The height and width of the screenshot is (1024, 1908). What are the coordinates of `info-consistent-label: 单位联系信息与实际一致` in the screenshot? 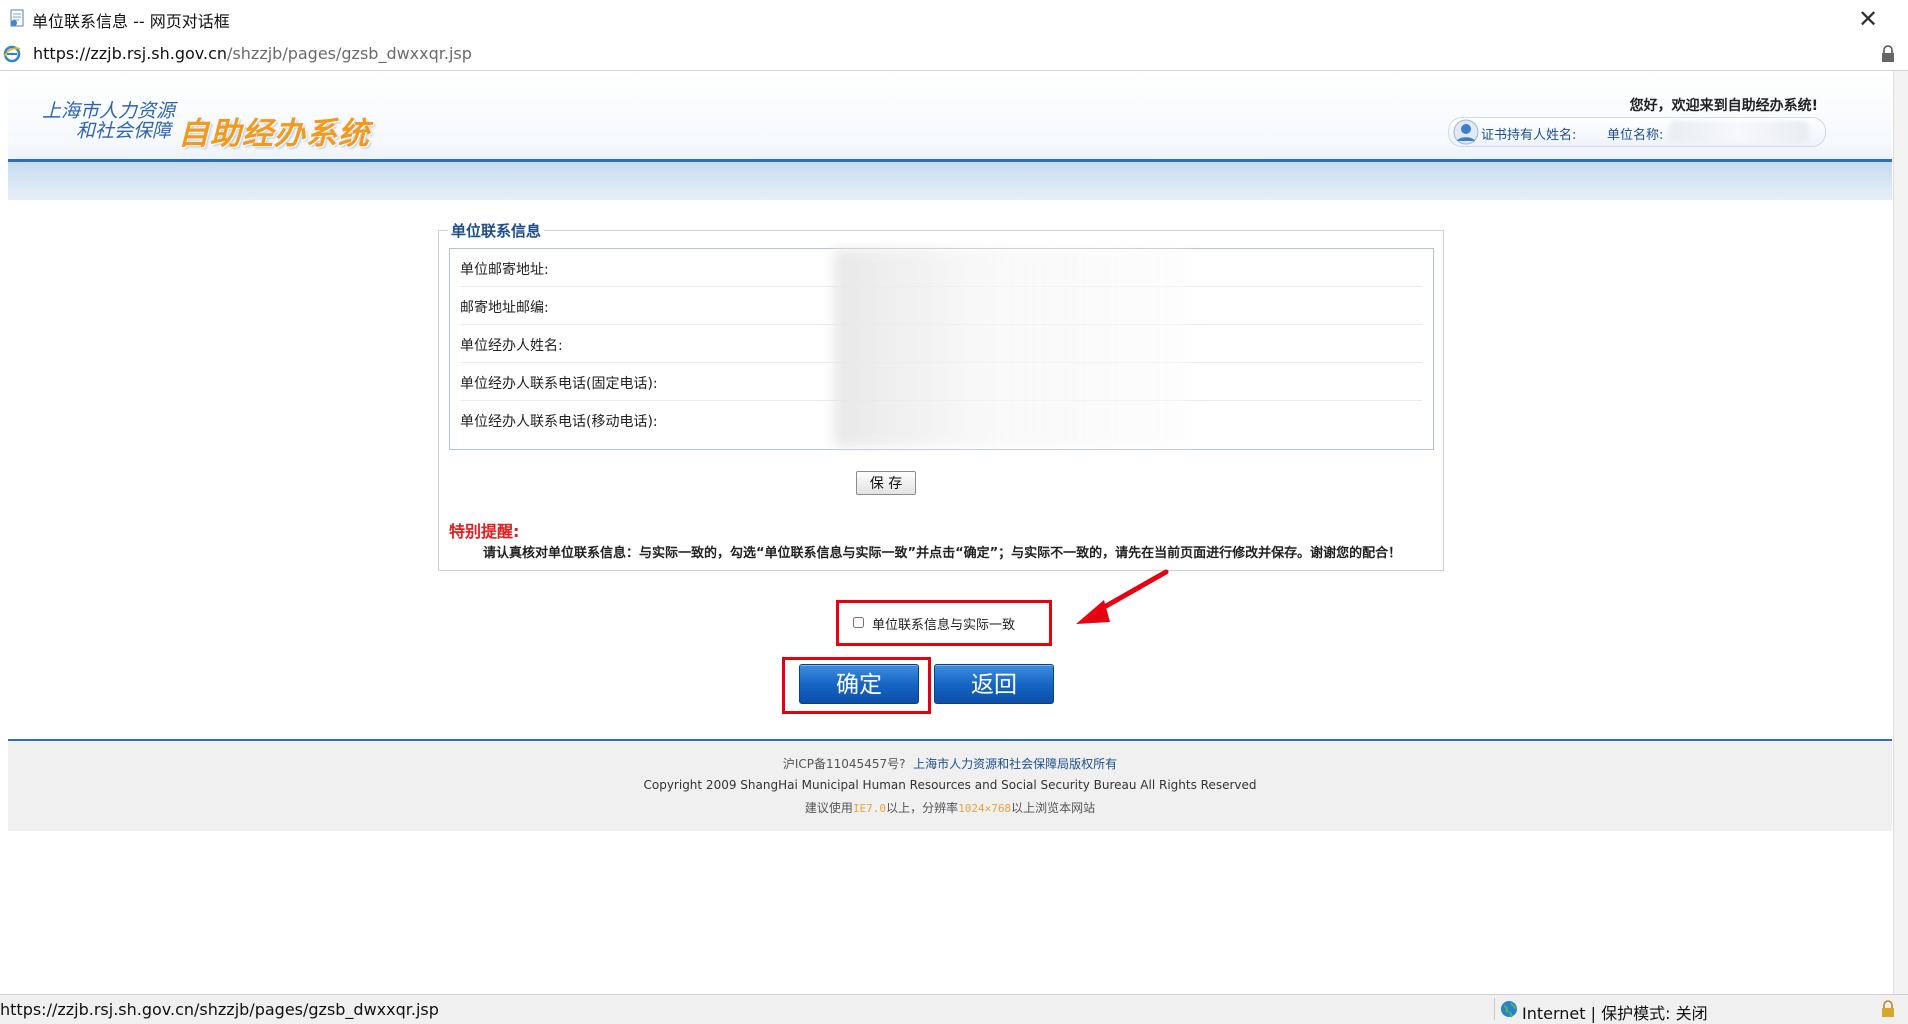 It's located at (943, 623).